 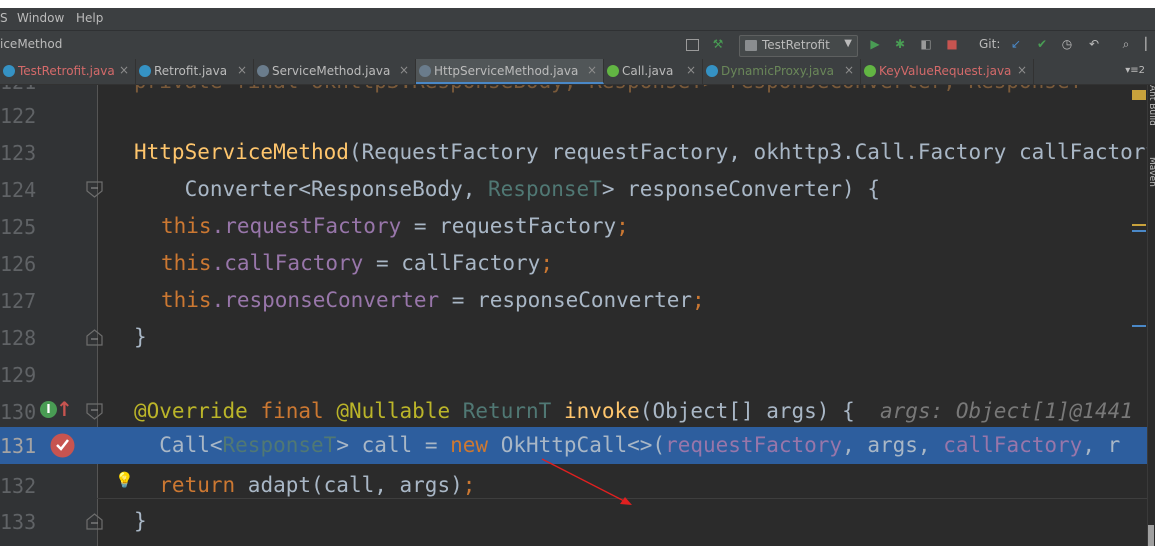 What do you see at coordinates (18, 486) in the screenshot?
I see `line-number: 132` at bounding box center [18, 486].